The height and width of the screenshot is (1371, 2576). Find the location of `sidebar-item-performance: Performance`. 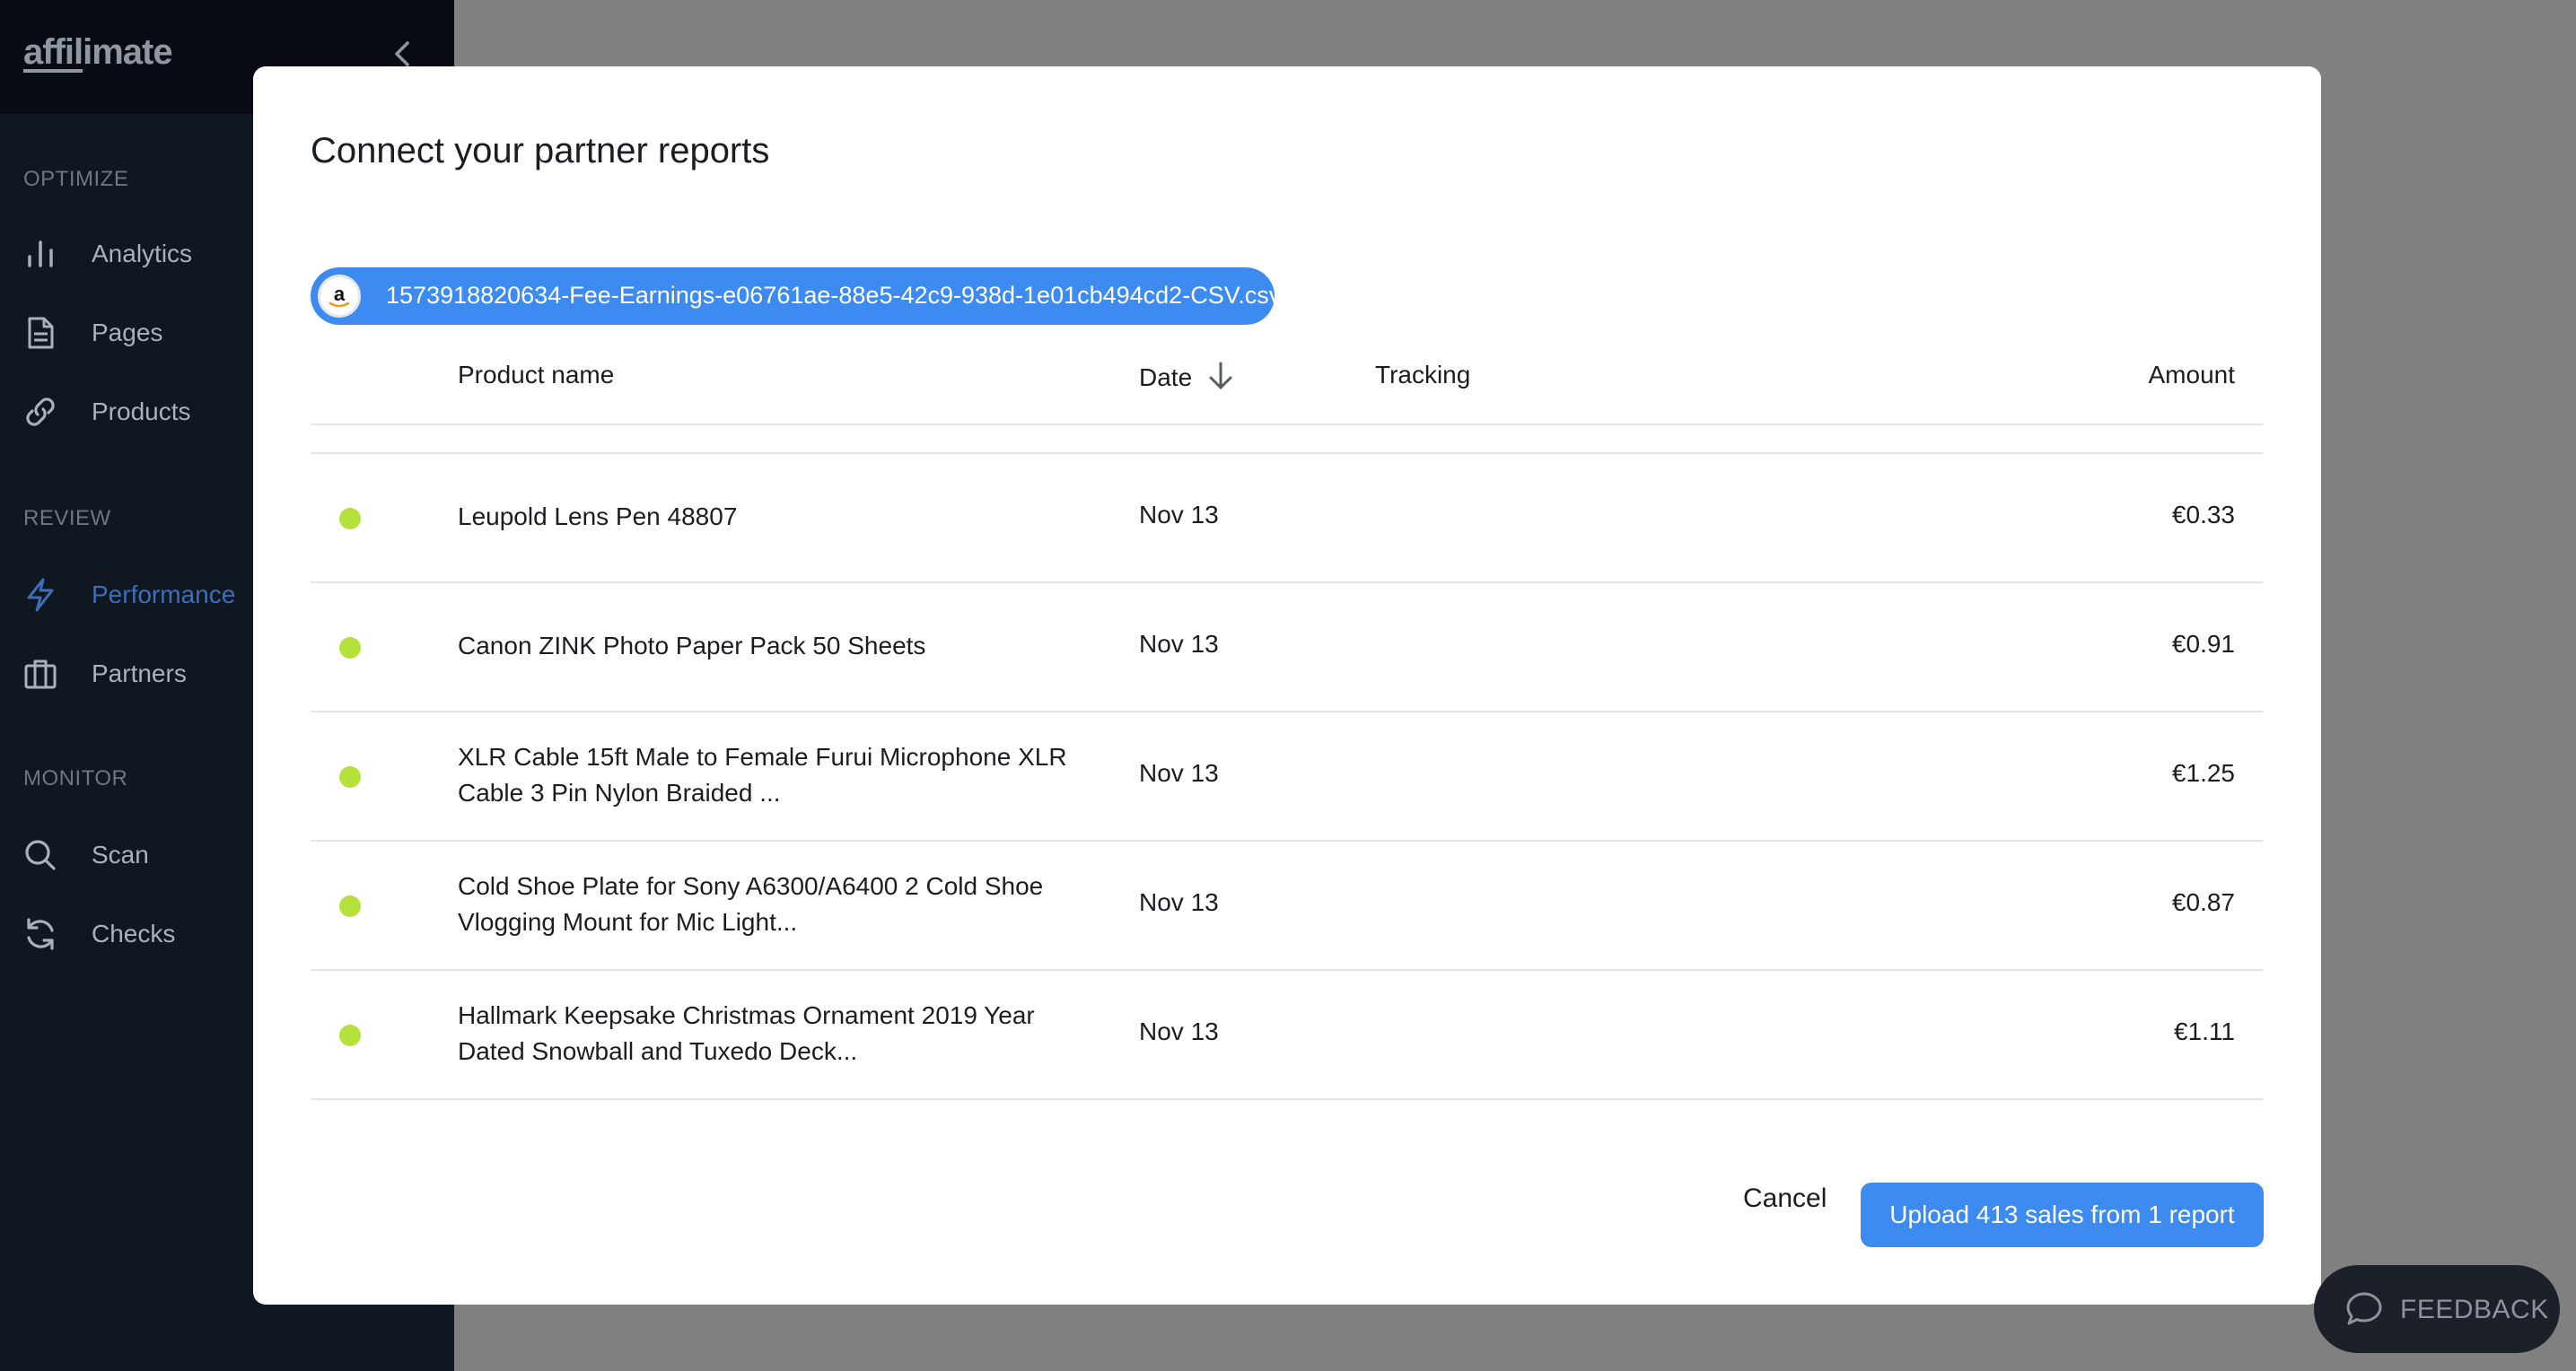

sidebar-item-performance: Performance is located at coordinates (125, 594).